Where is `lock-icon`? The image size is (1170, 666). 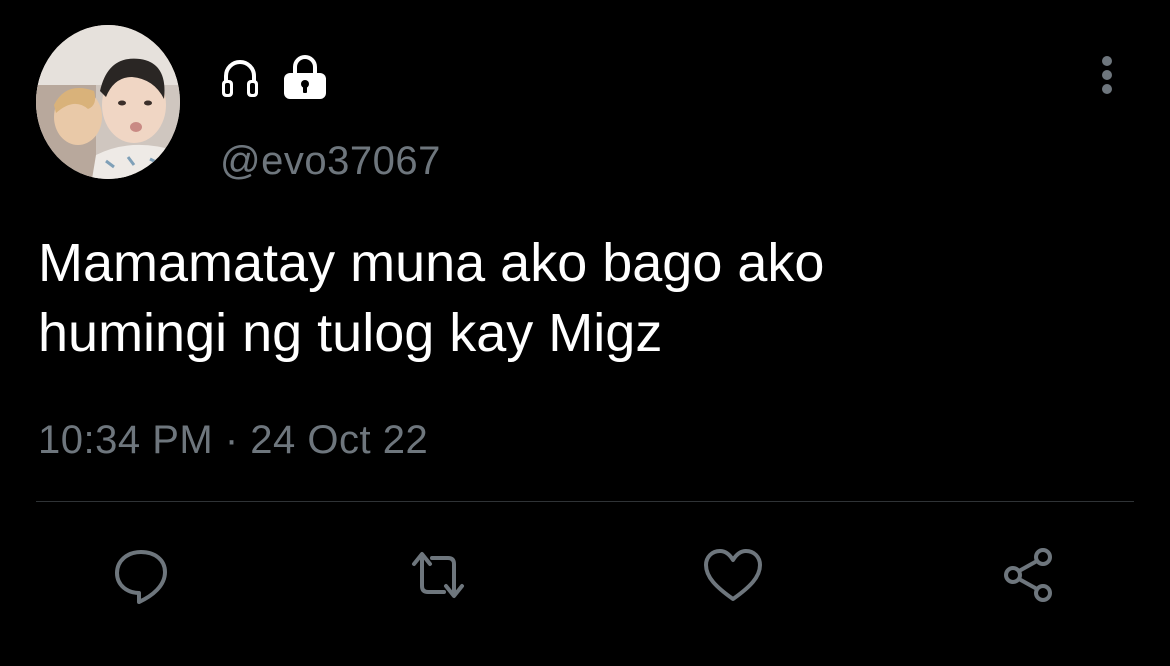
lock-icon is located at coordinates (305, 77).